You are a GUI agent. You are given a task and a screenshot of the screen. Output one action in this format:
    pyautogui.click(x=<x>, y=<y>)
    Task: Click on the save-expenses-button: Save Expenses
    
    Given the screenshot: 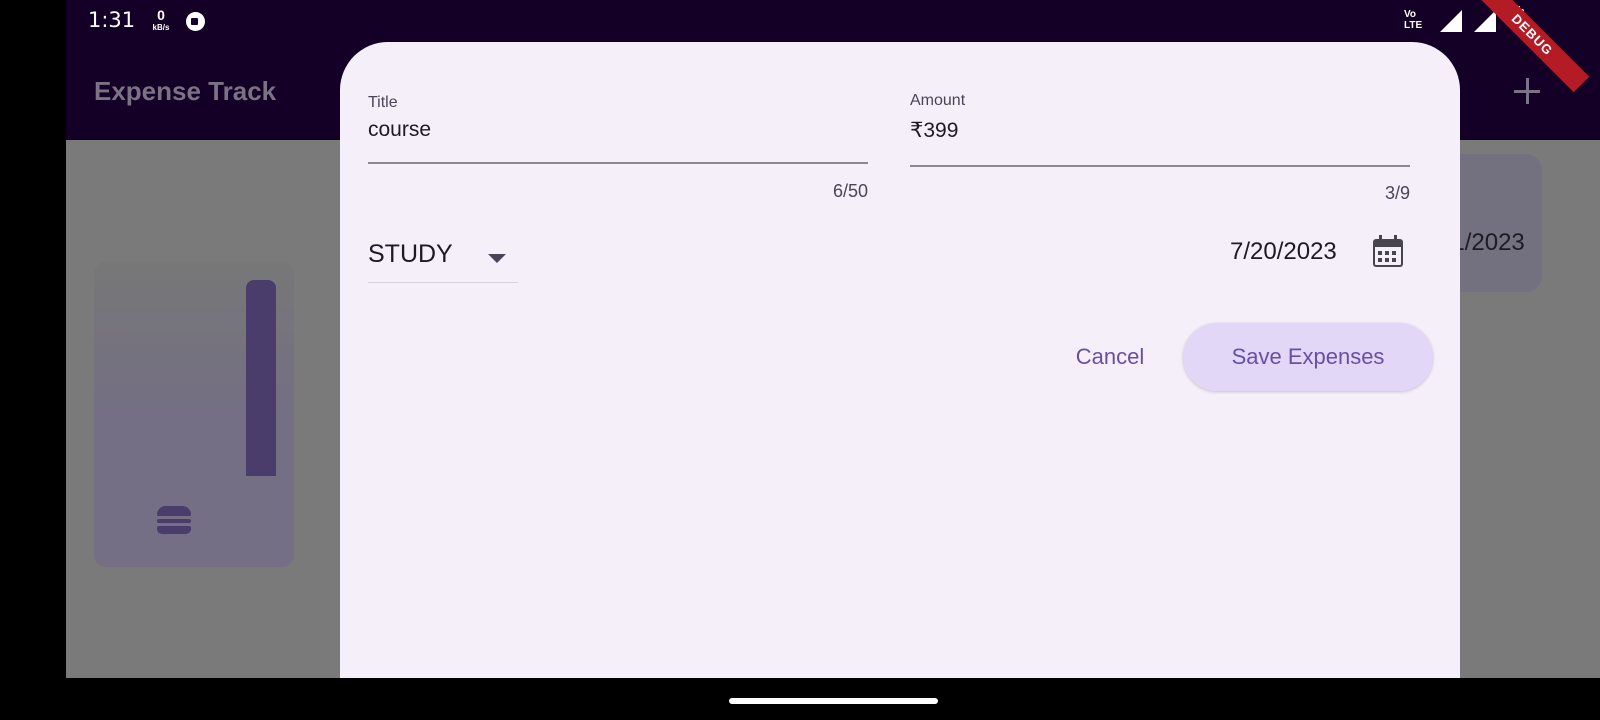 What is the action you would take?
    pyautogui.click(x=1308, y=357)
    